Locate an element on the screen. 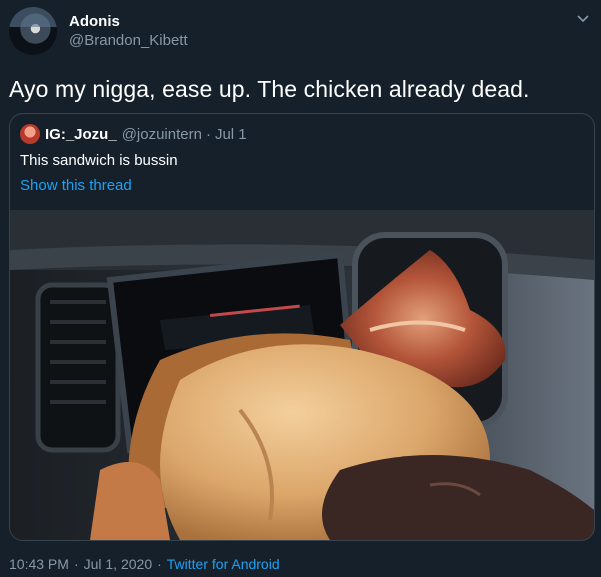  tweet-date: Jul 1, 2020 is located at coordinates (118, 564).